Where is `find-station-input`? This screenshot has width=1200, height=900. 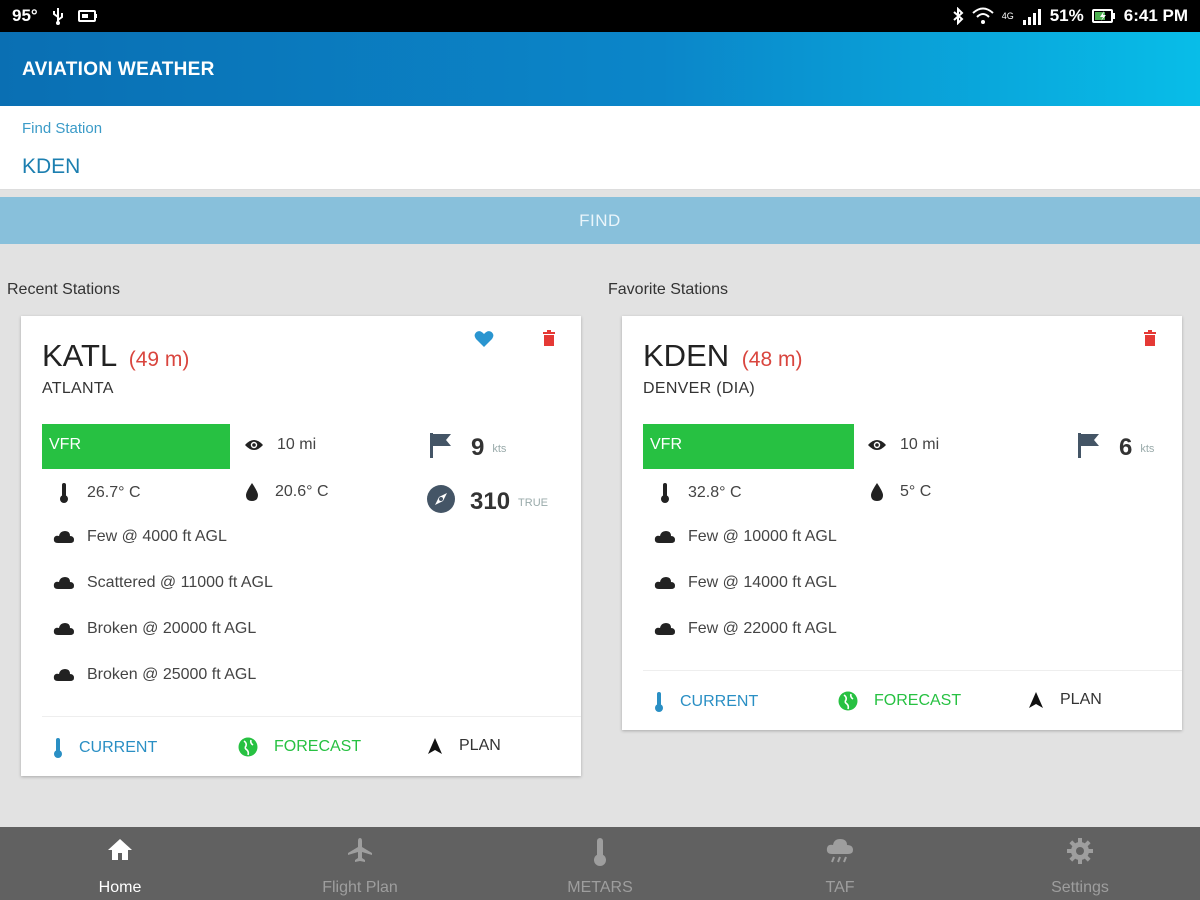 find-station-input is located at coordinates (597, 167).